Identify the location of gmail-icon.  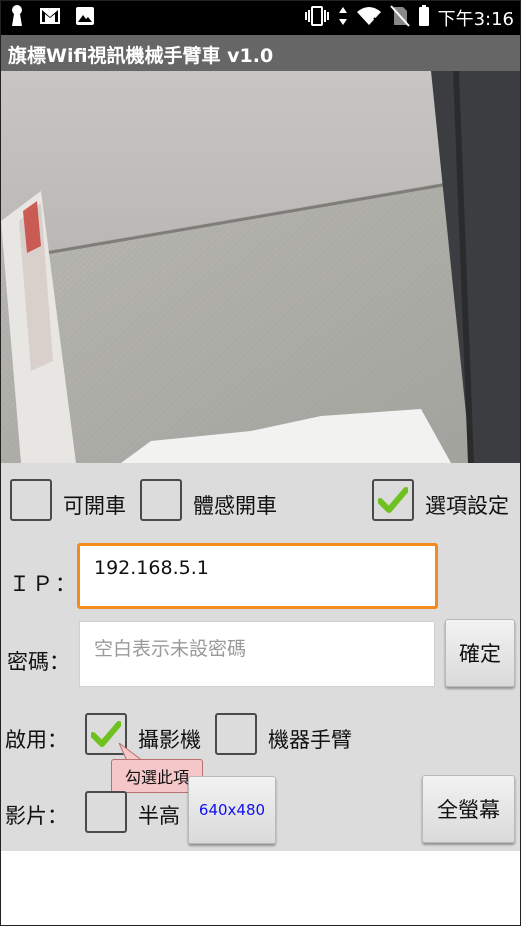
(50, 18).